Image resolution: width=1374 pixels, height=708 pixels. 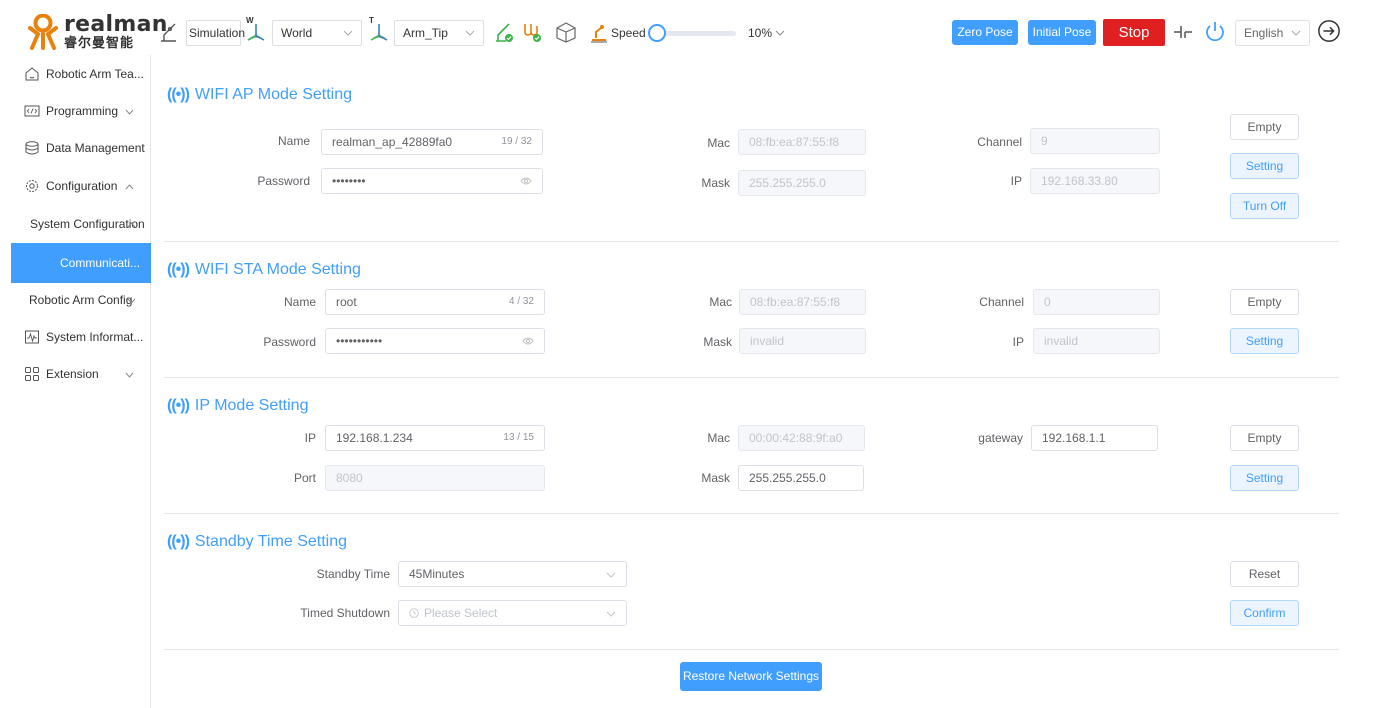 What do you see at coordinates (532, 32) in the screenshot?
I see `gripper-status-icon` at bounding box center [532, 32].